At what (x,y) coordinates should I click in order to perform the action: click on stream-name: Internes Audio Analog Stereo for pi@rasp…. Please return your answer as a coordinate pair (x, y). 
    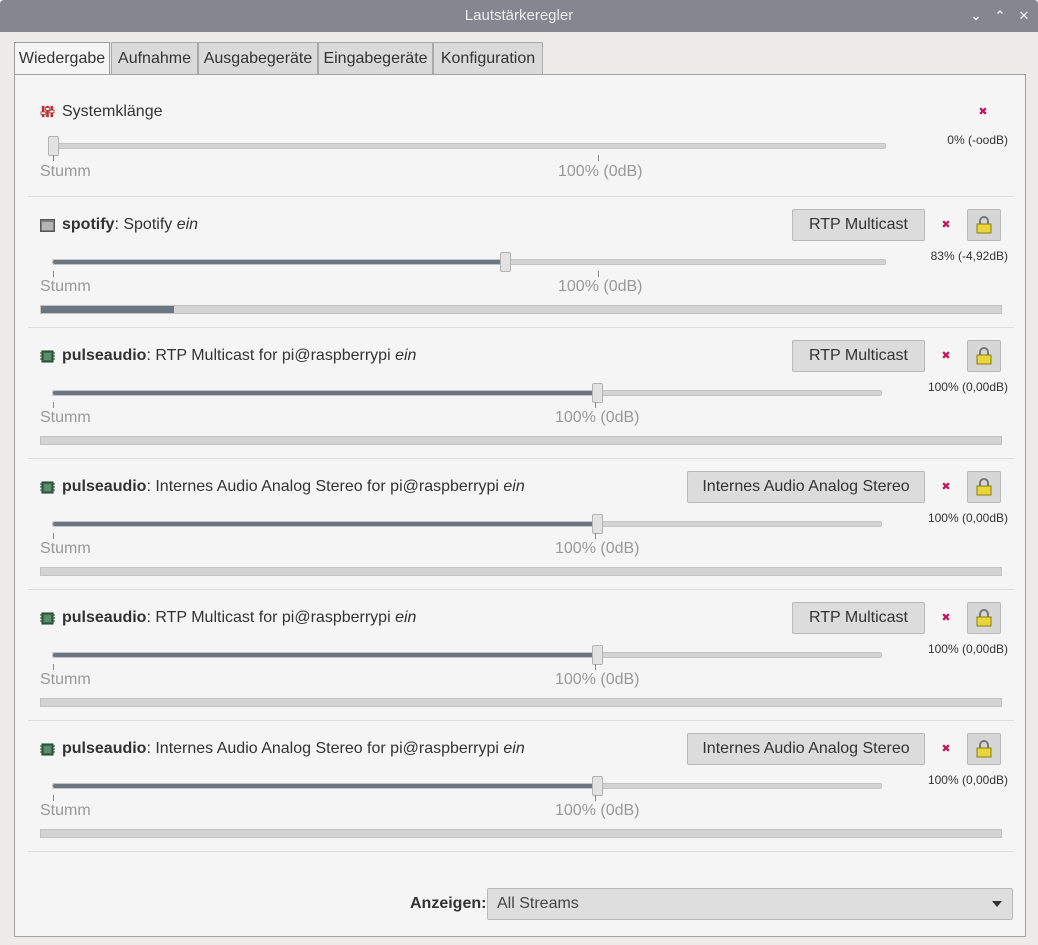
    Looking at the image, I should click on (327, 748).